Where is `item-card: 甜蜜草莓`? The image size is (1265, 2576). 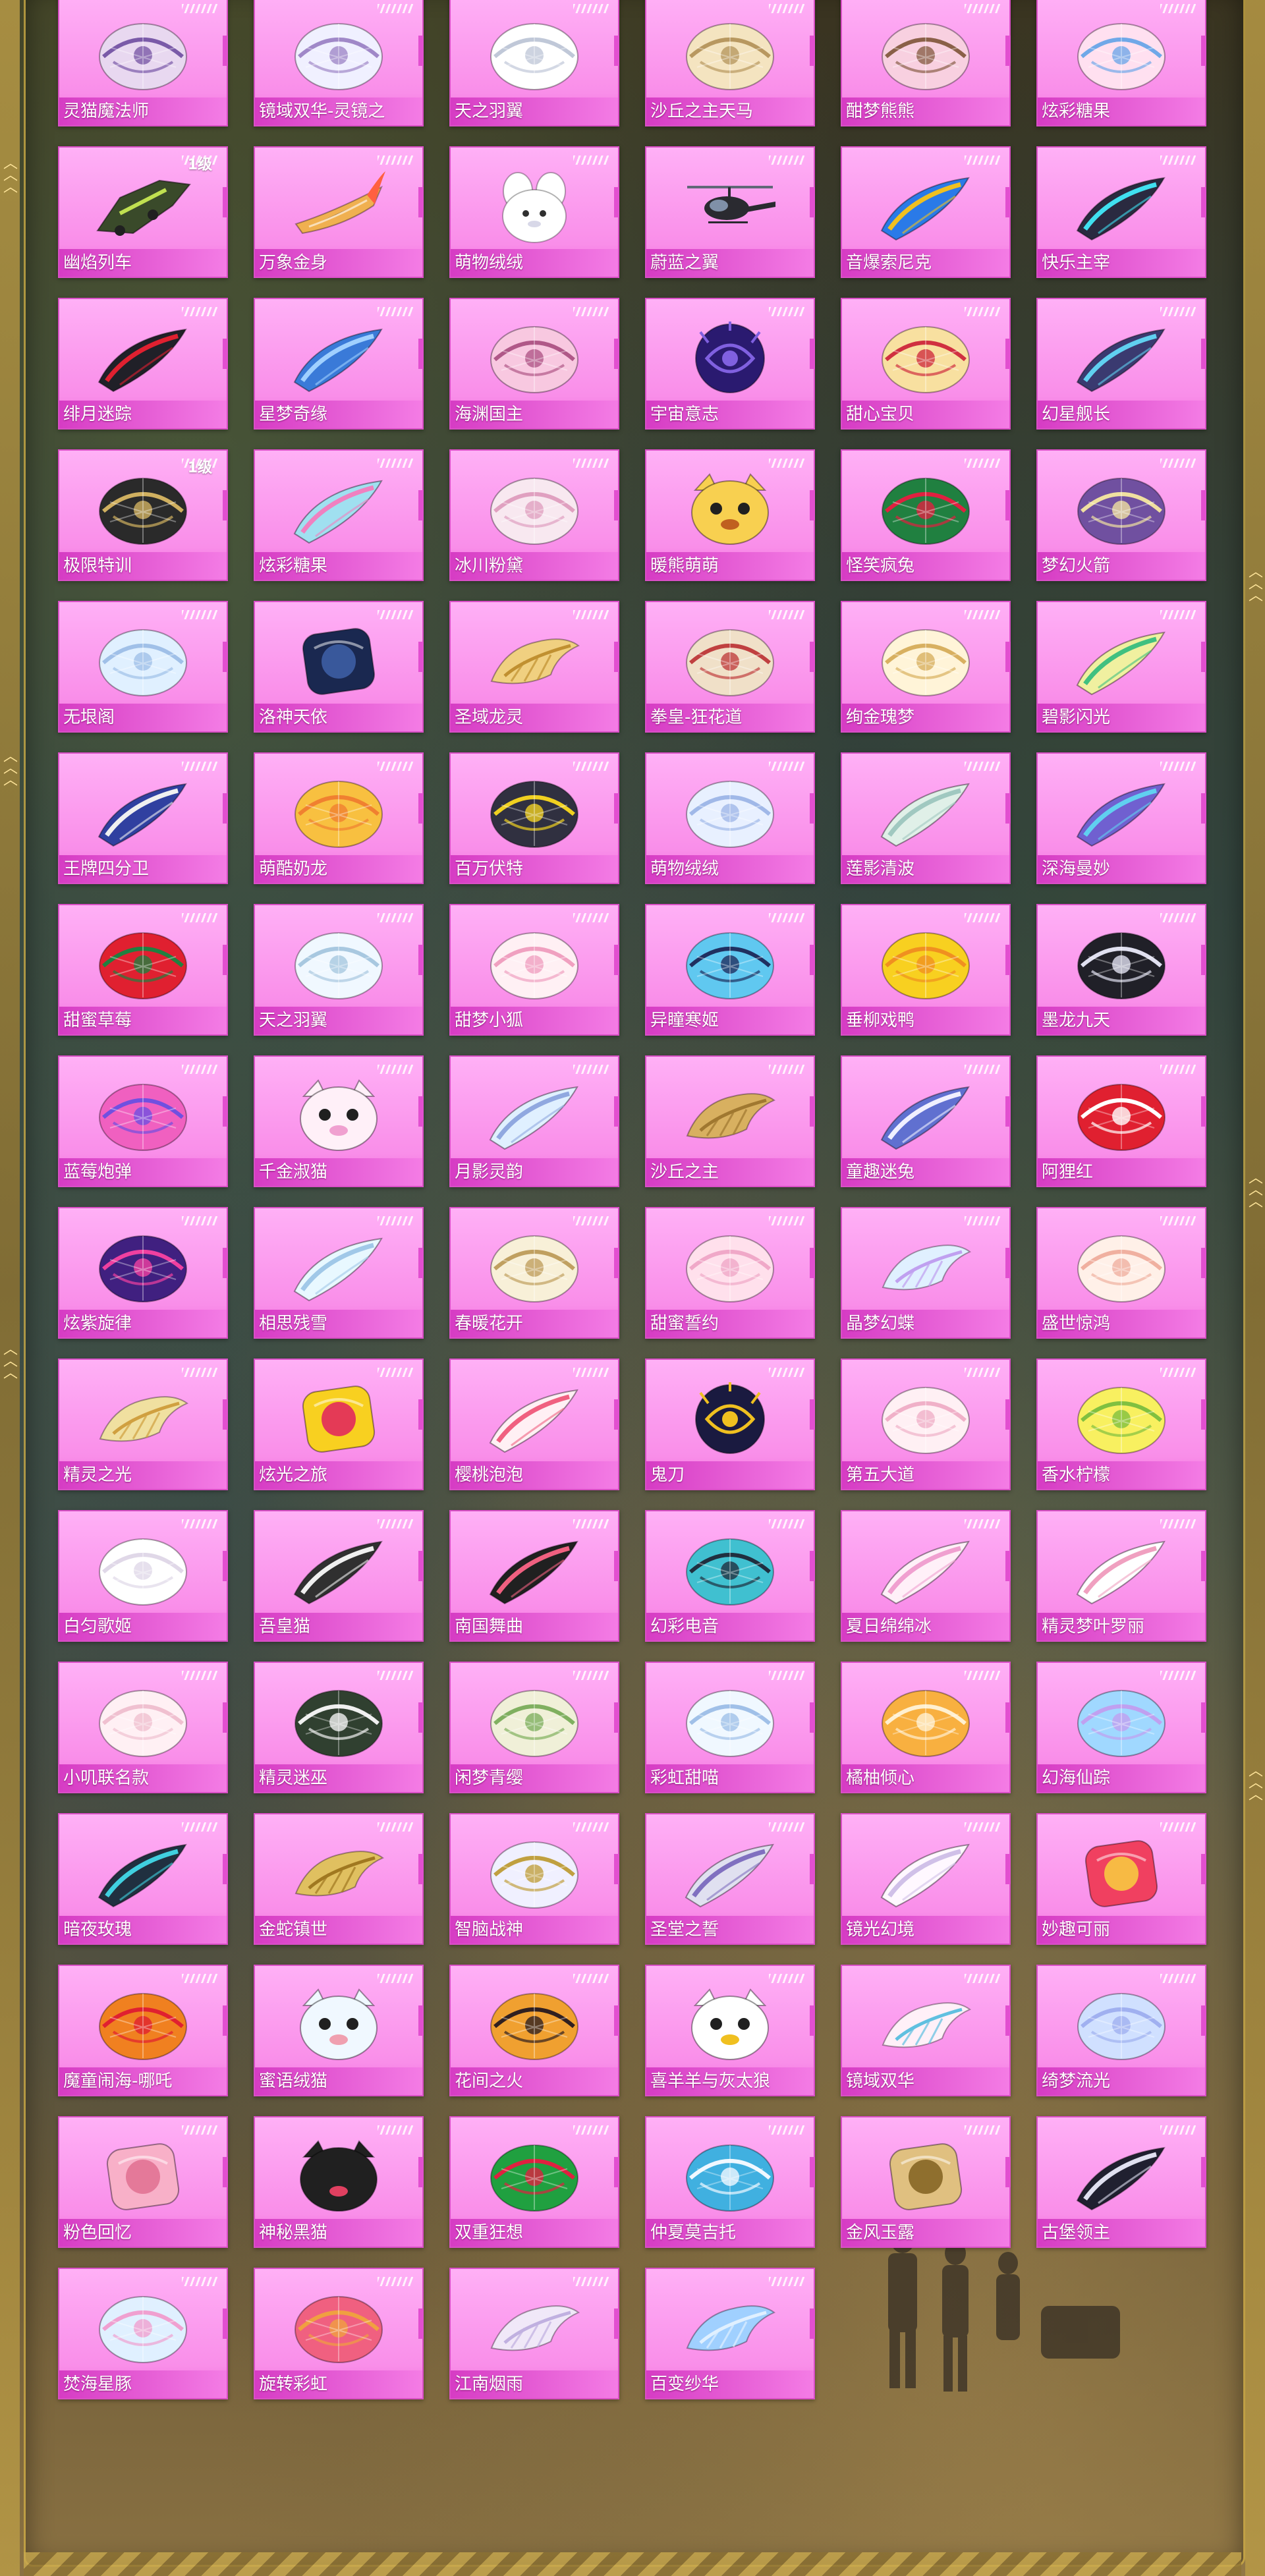 item-card: 甜蜜草莓 is located at coordinates (143, 970).